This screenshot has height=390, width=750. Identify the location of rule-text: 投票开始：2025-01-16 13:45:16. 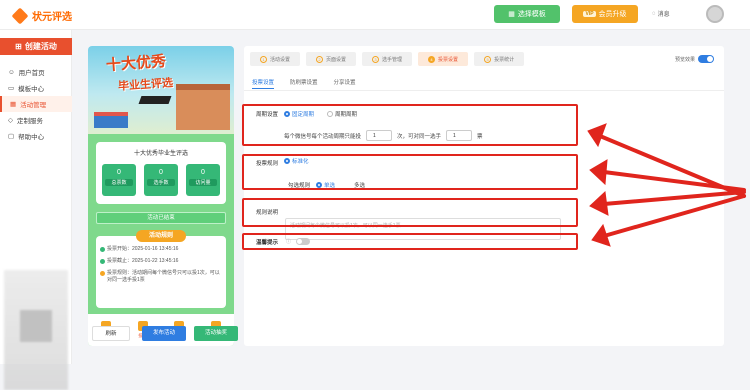
(143, 249).